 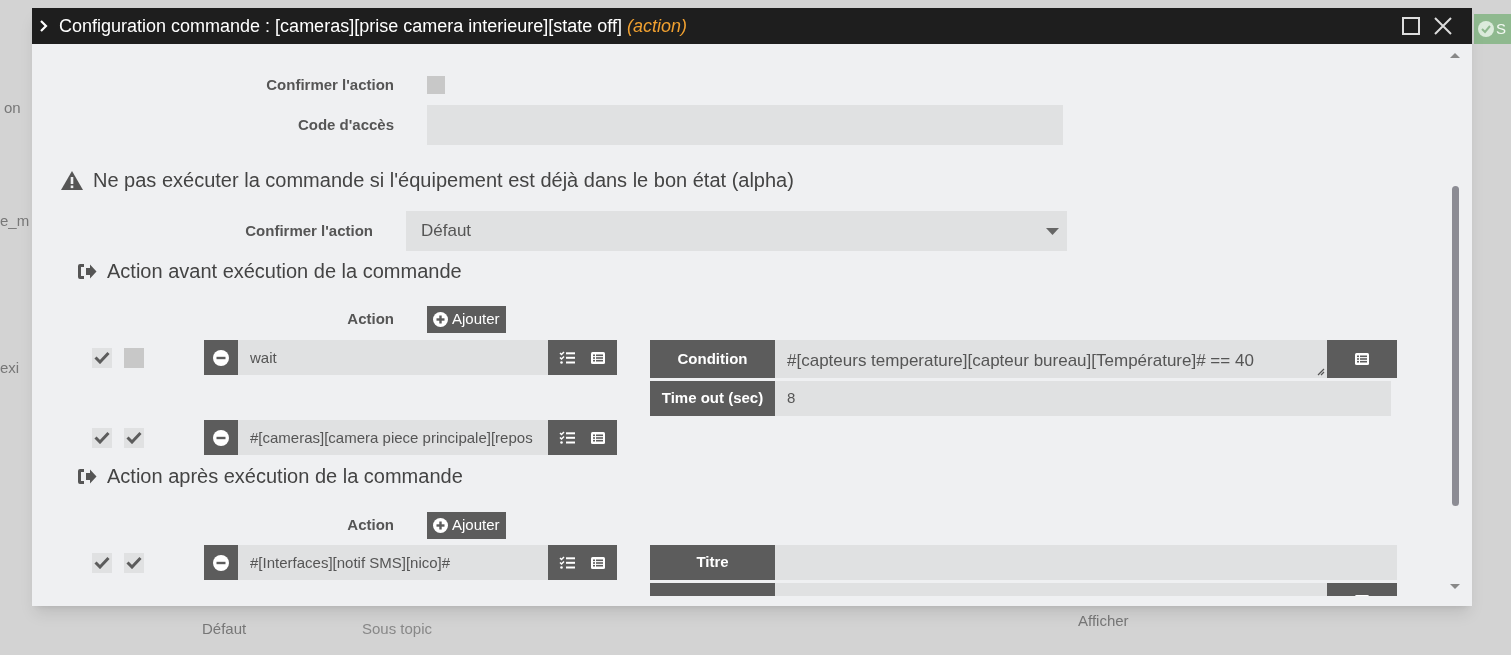 I want to click on field-label: Condition, so click(x=712, y=359).